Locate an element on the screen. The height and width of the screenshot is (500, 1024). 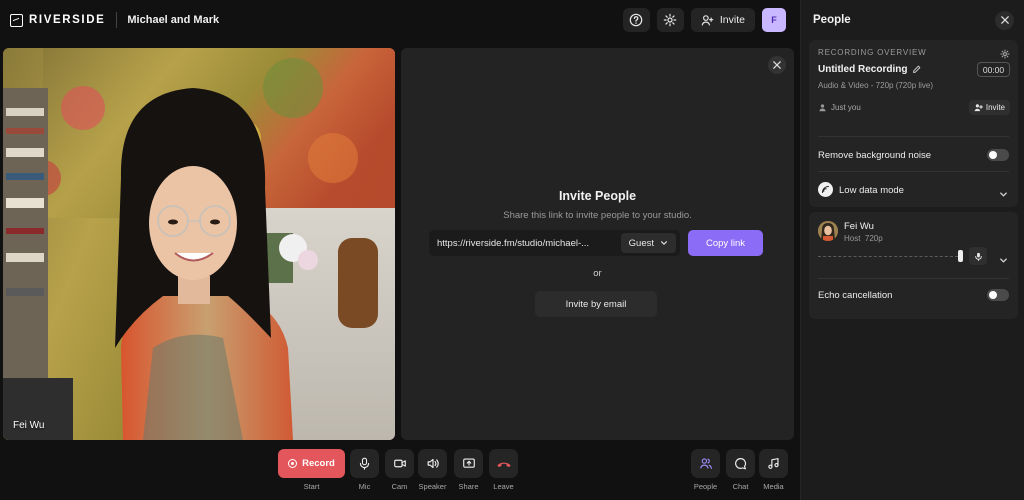
top-actions: Invite F is located at coordinates (704, 20).